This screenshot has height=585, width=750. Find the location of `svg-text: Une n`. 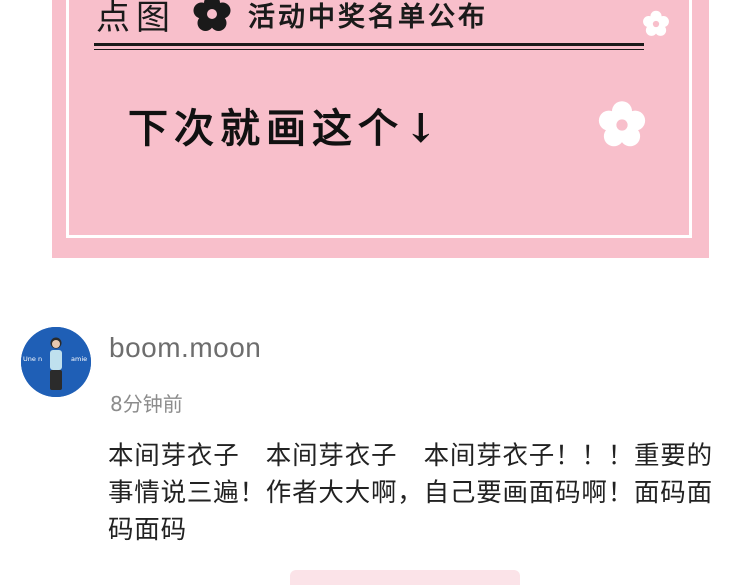

svg-text: Une n is located at coordinates (32, 359).